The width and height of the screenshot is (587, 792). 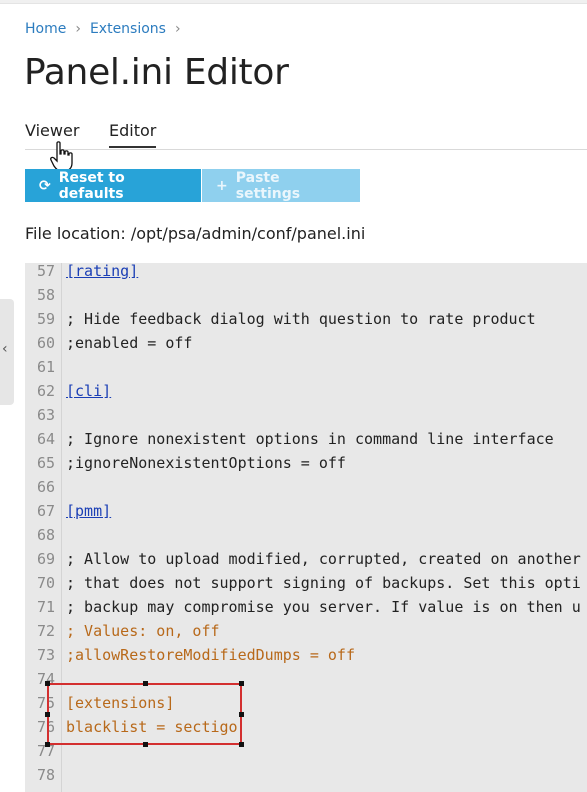 What do you see at coordinates (45, 415) in the screenshot?
I see `line-number: 63` at bounding box center [45, 415].